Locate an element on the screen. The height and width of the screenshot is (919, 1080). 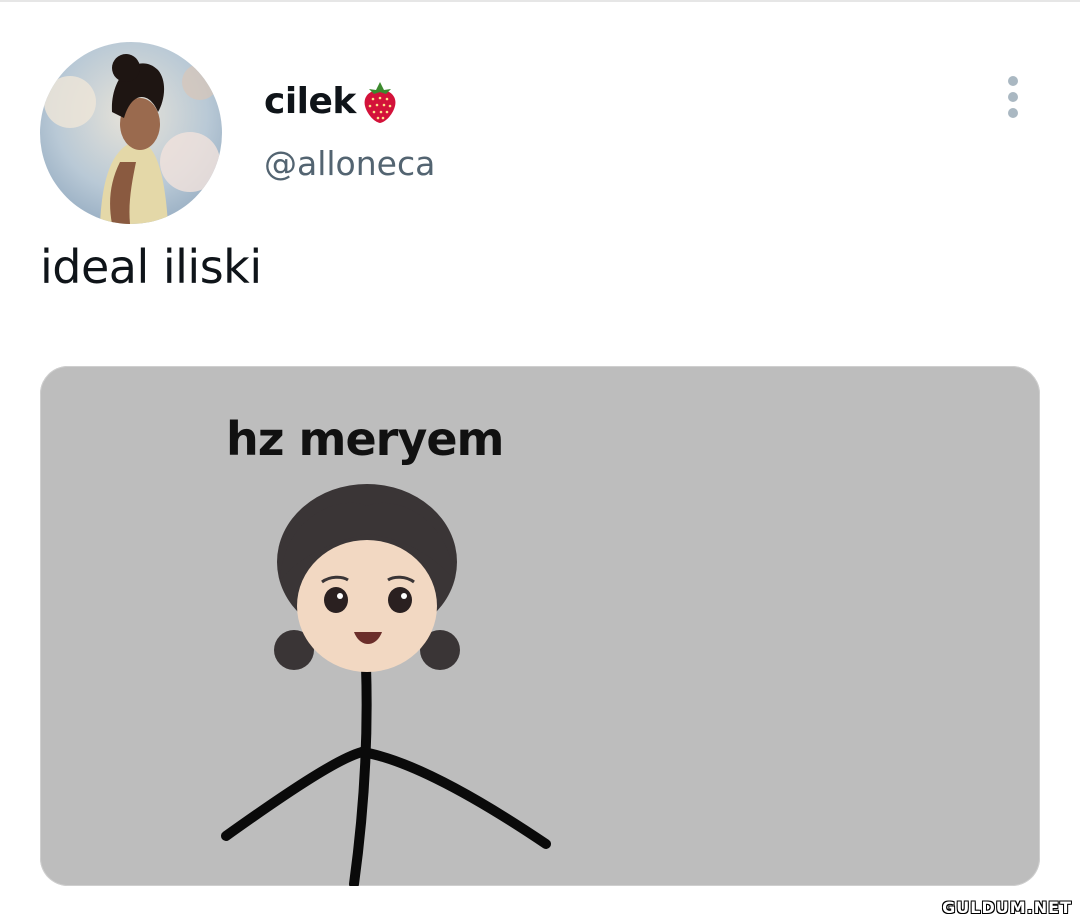
display-name-text: cilek is located at coordinates (310, 101).